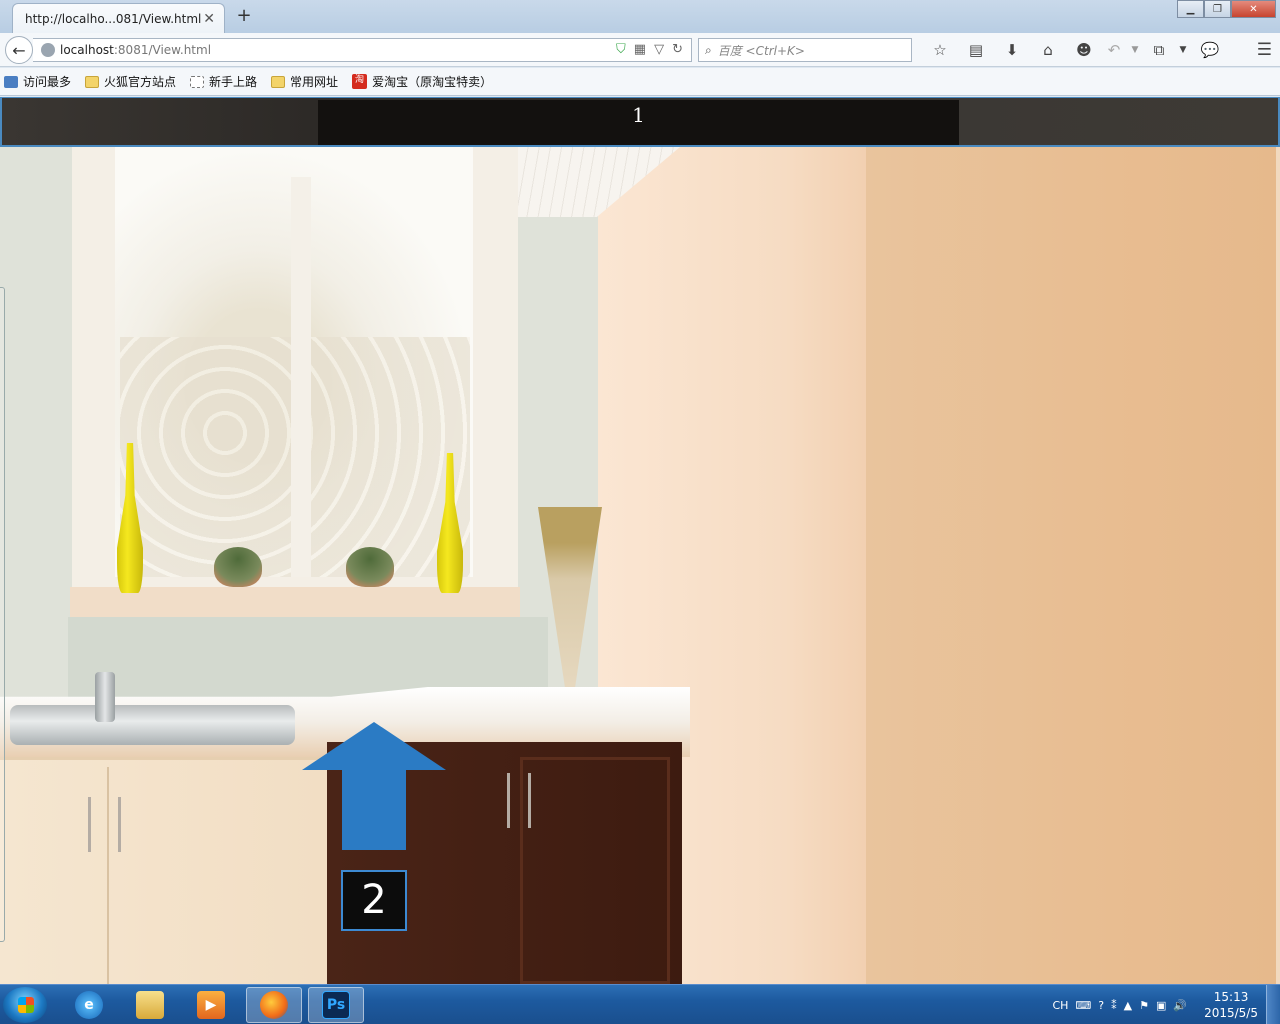  I want to click on light-cabinet, so click(163, 870).